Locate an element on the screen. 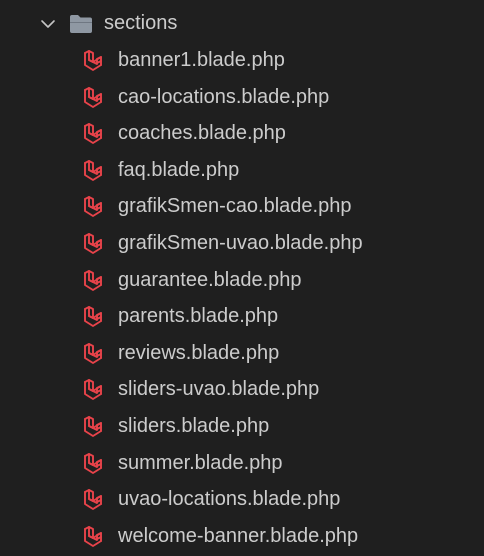 The image size is (484, 556). file-row: welcome-banner.blade.php is located at coordinates (242, 535).